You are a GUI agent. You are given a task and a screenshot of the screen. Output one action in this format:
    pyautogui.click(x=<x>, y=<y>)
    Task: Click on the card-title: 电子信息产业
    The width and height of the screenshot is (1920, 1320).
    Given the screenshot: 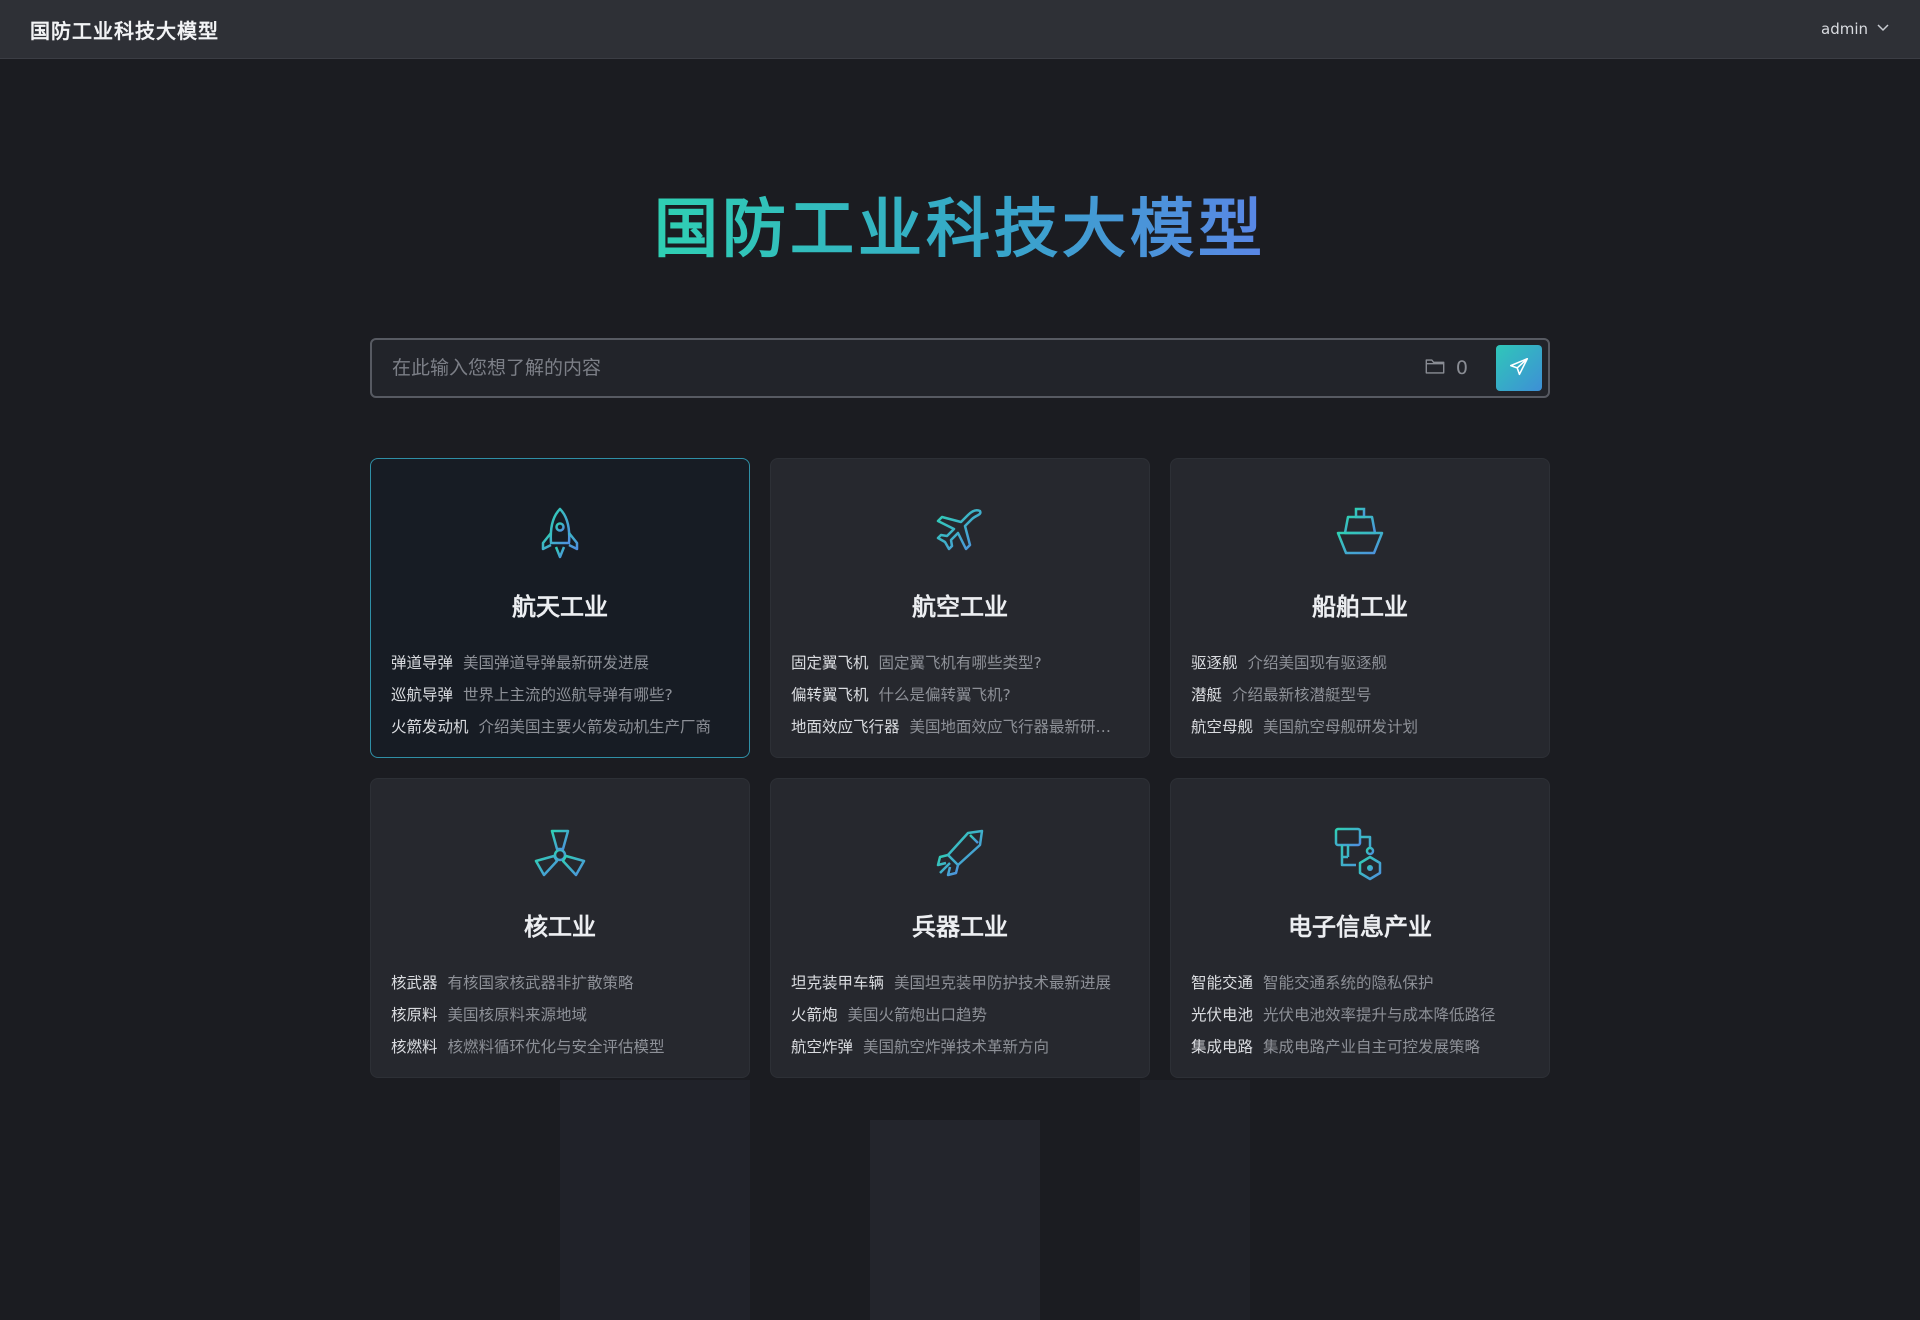 What is the action you would take?
    pyautogui.click(x=1360, y=927)
    